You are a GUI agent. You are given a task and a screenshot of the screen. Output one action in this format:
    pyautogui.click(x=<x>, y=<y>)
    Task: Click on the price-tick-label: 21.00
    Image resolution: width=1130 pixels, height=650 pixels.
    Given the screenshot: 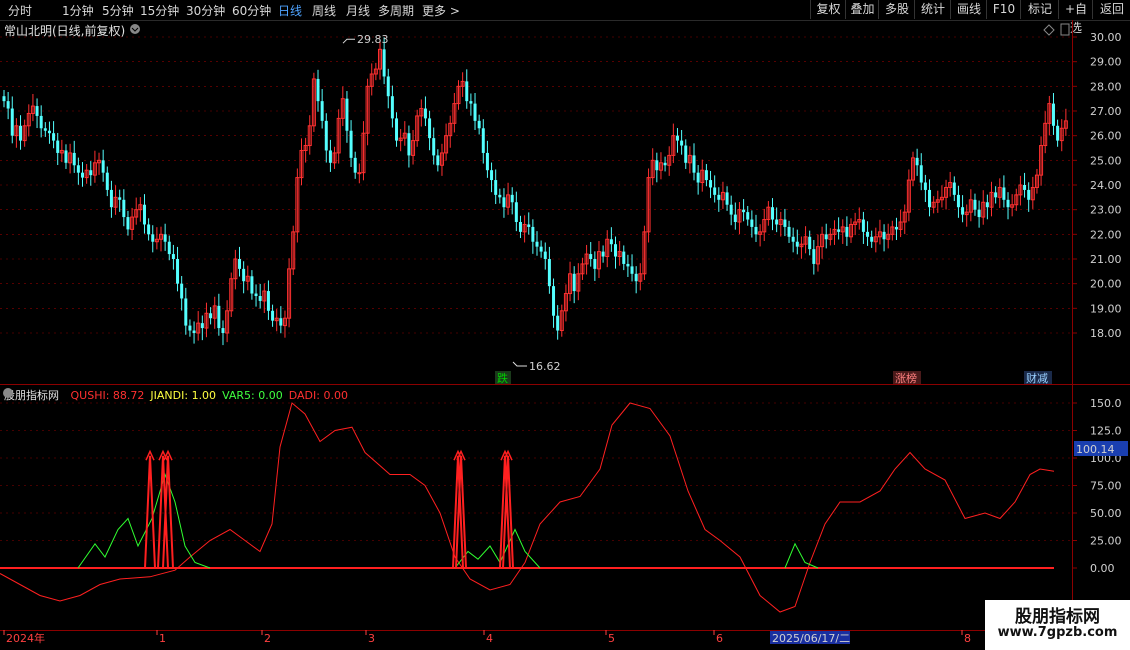 What is the action you would take?
    pyautogui.click(x=1106, y=259)
    